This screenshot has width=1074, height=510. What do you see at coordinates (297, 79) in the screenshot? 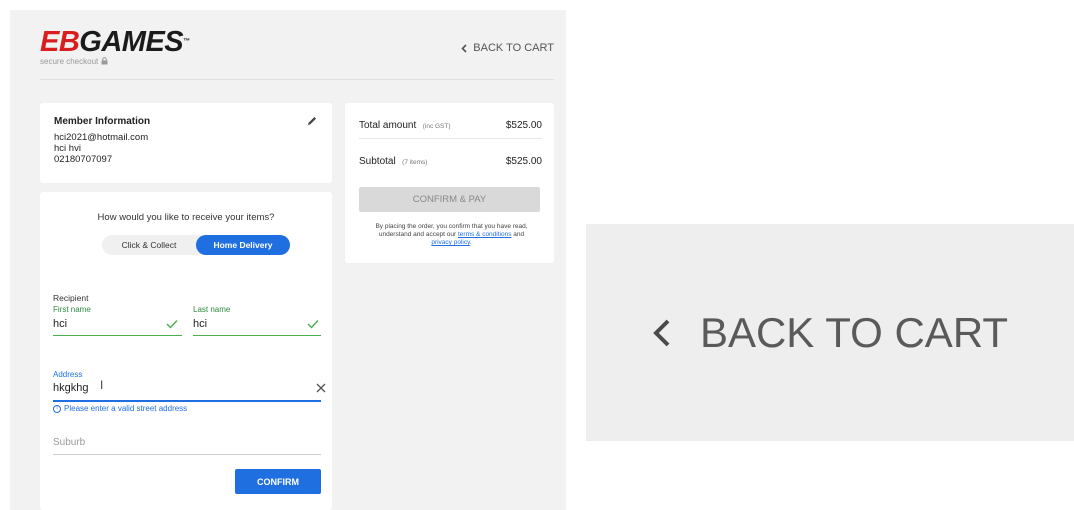
I see `header-divider` at bounding box center [297, 79].